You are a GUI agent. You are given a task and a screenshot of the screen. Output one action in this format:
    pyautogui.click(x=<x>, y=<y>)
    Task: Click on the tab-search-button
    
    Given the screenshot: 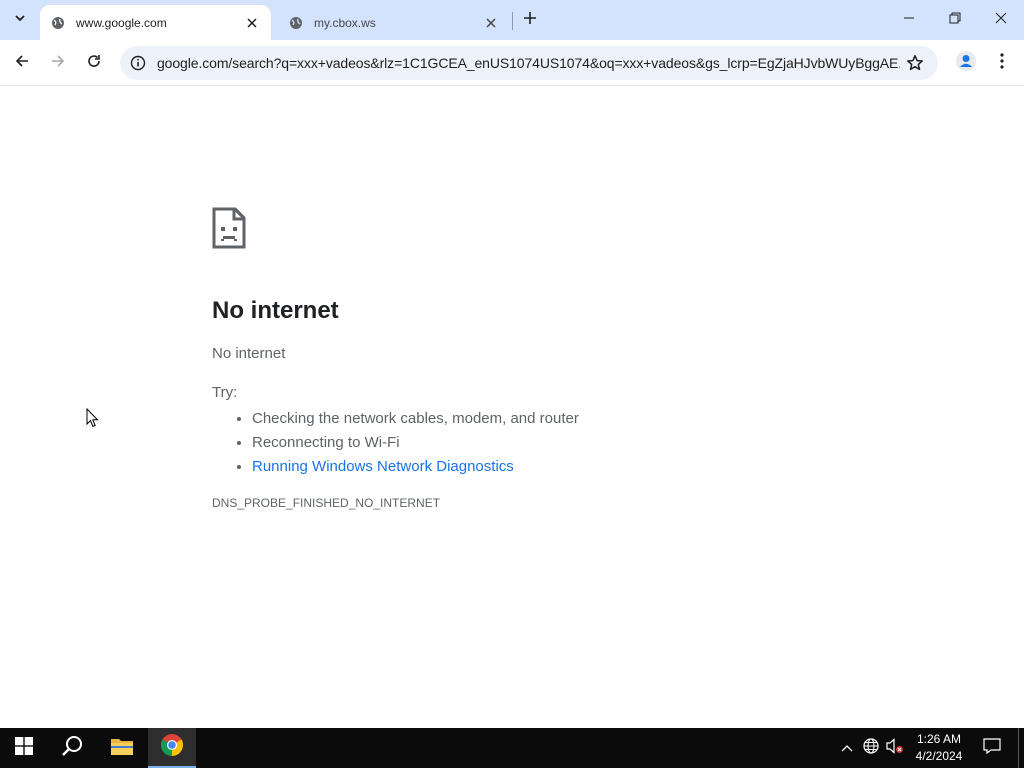 What is the action you would take?
    pyautogui.click(x=19, y=19)
    